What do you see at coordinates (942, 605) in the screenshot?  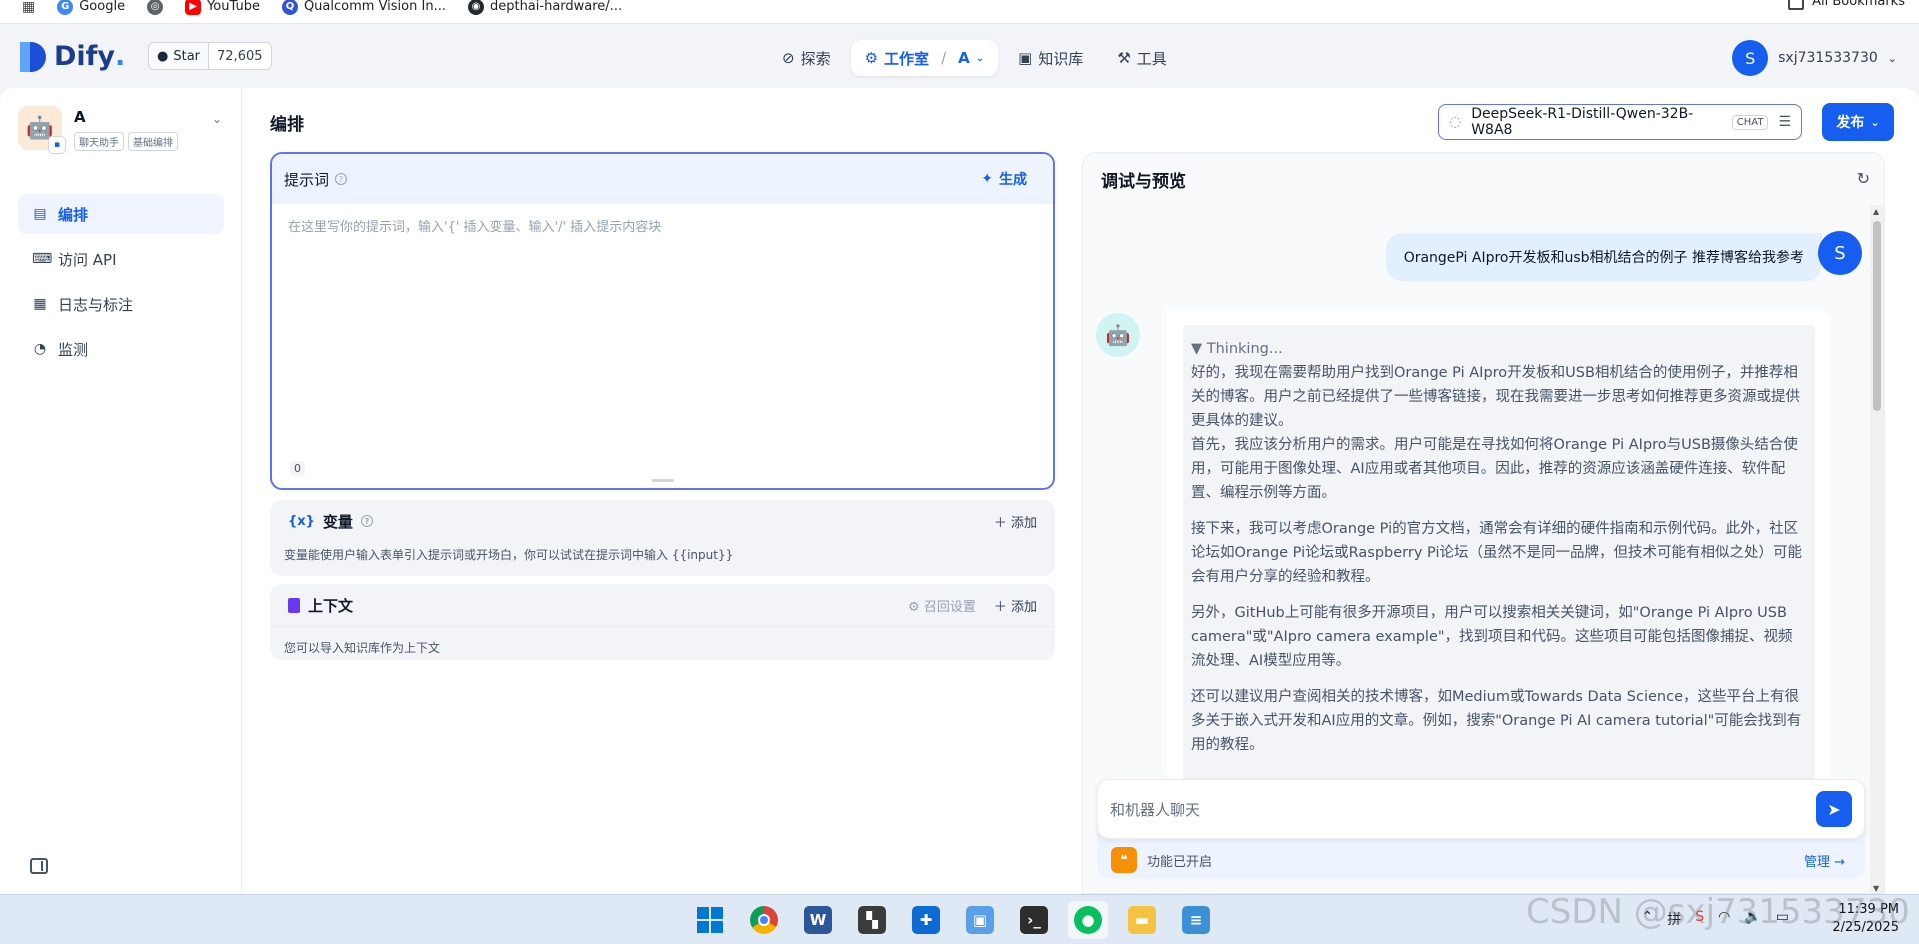 I see `recall-settings-button: ⚙ 召回设置` at bounding box center [942, 605].